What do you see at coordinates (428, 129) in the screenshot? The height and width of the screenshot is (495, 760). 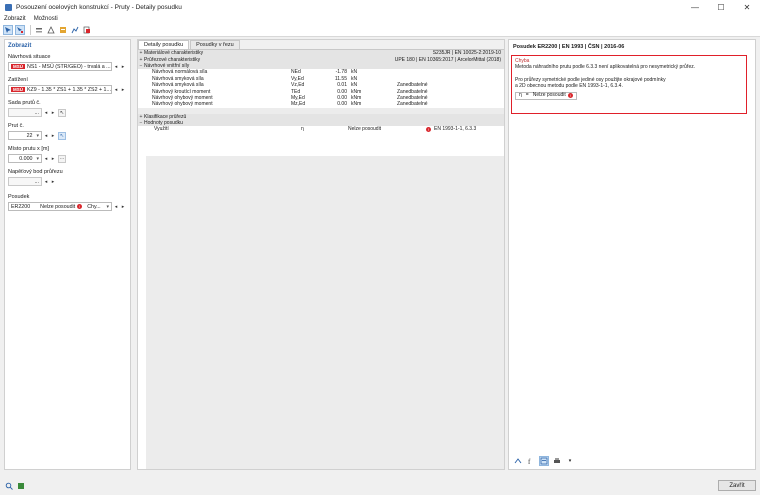 I see `error-icon: !` at bounding box center [428, 129].